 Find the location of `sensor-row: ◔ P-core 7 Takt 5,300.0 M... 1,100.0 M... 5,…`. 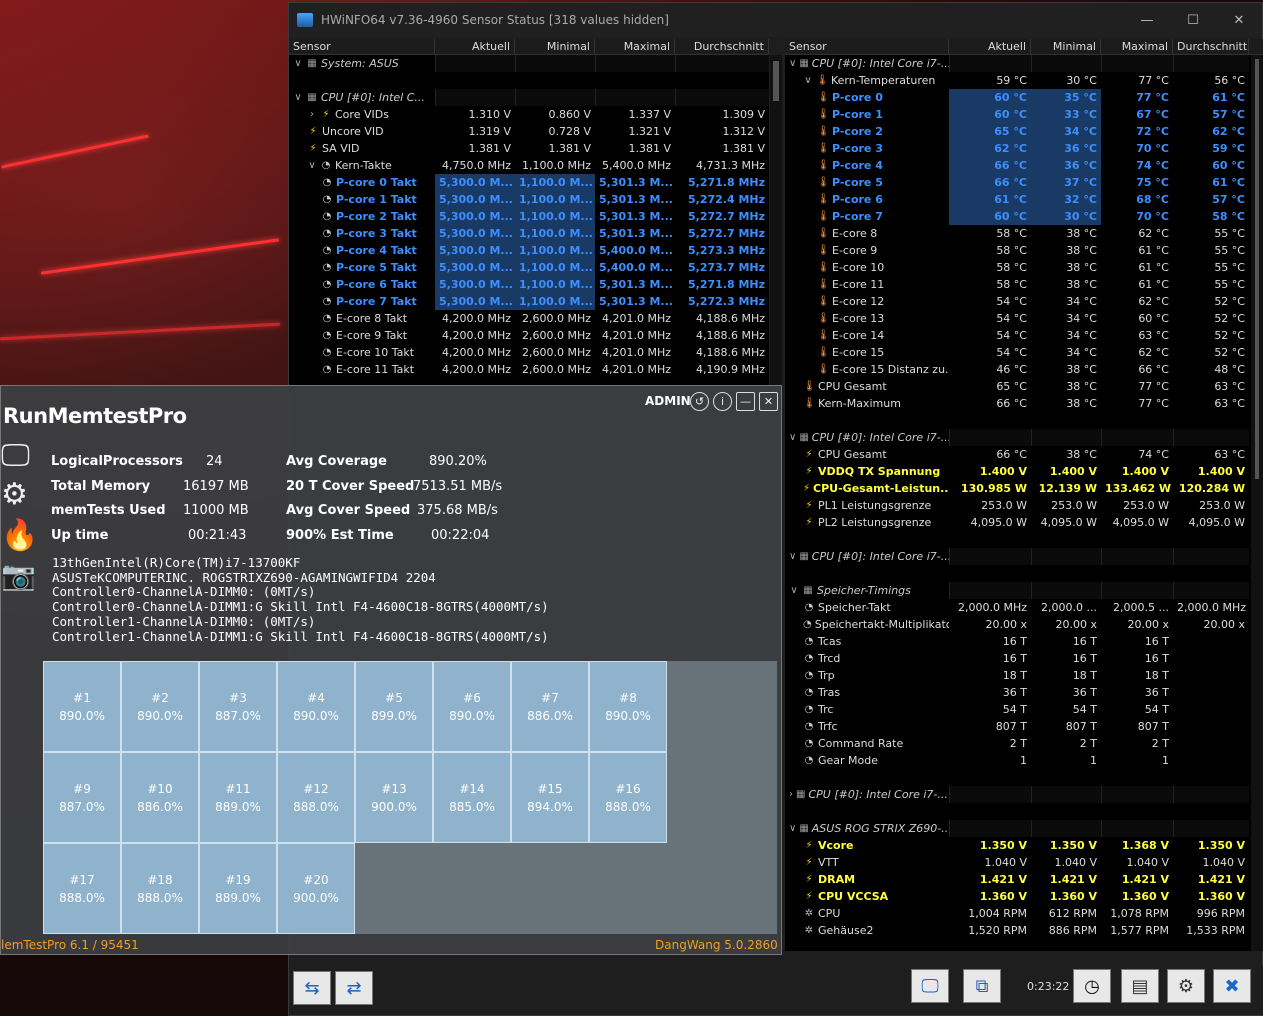

sensor-row: ◔ P-core 7 Takt 5,300.0 M... 1,100.0 M... 5,… is located at coordinates (529, 301).